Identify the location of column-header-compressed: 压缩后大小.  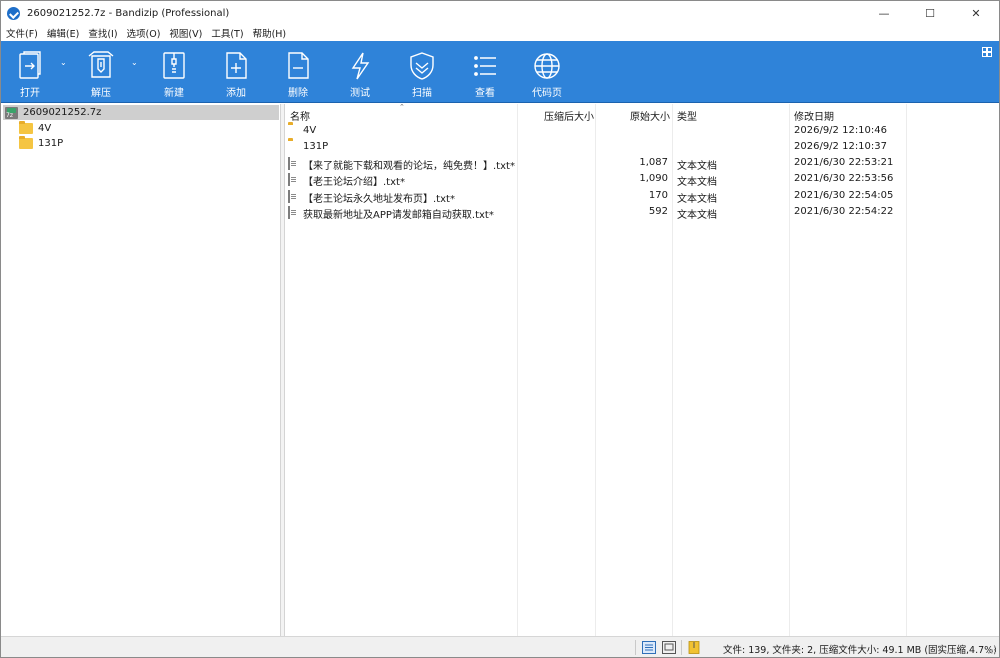
(569, 115).